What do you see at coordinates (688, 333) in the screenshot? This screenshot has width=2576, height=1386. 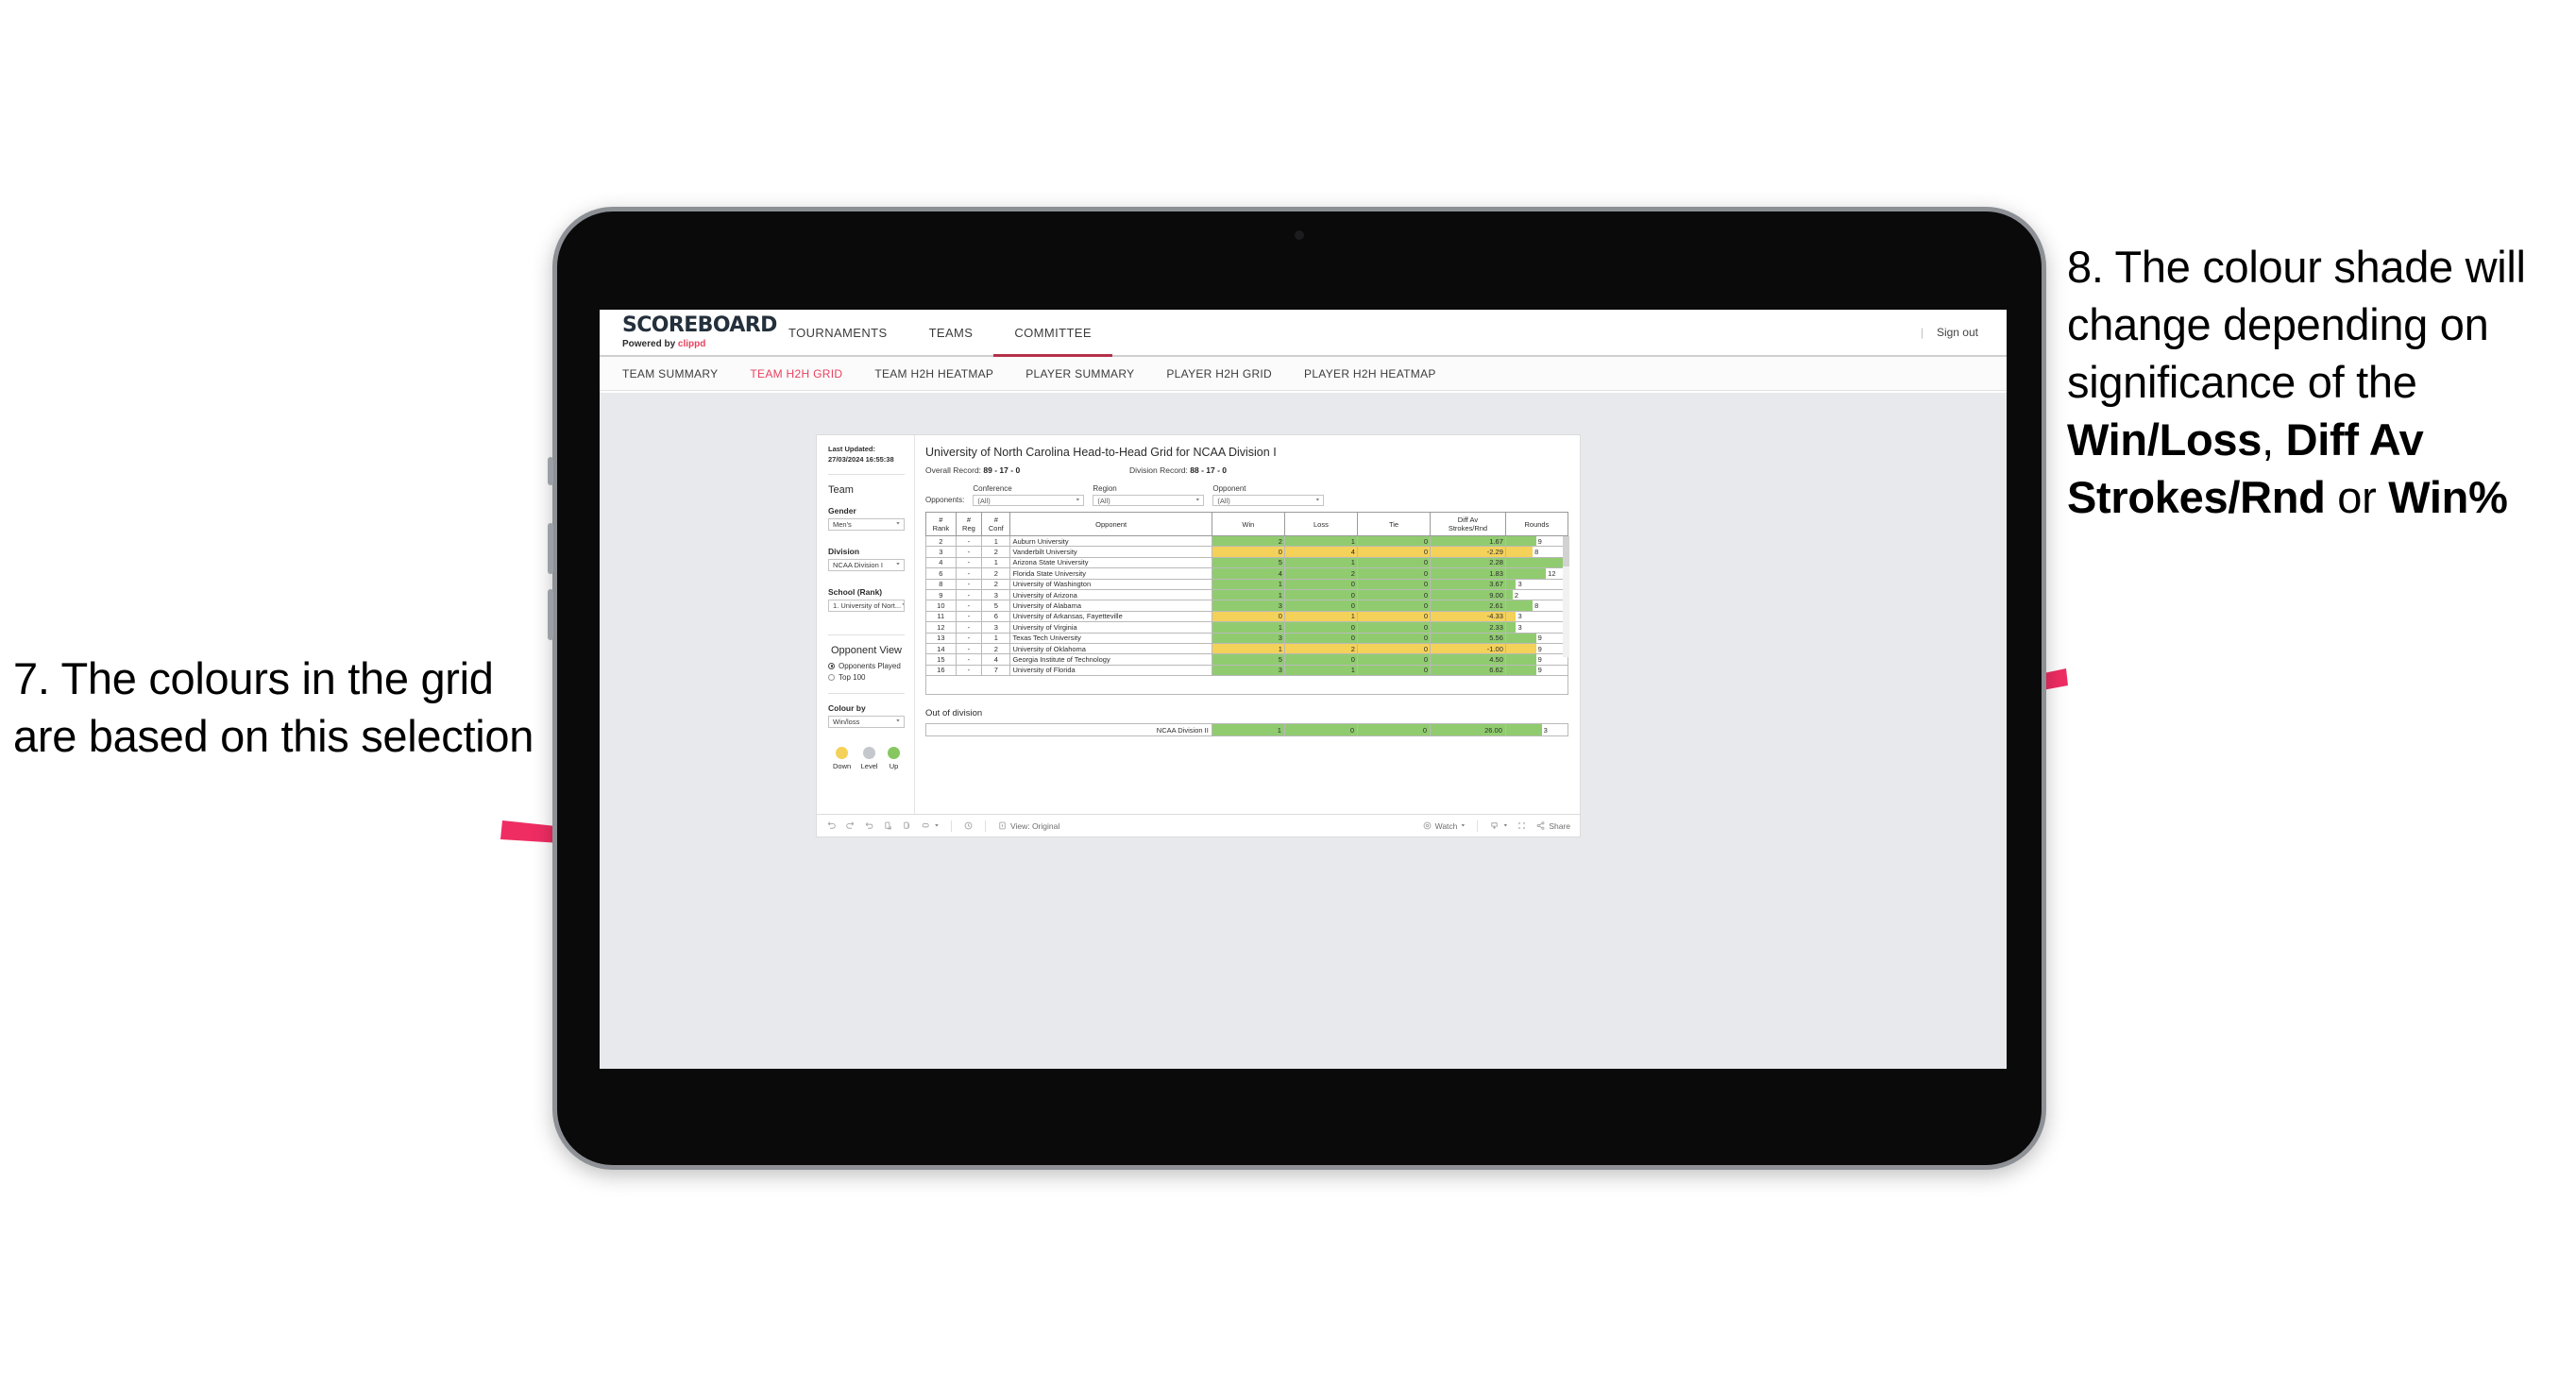 I see `brand-logo: SCOREBOARD Powered by clippd` at bounding box center [688, 333].